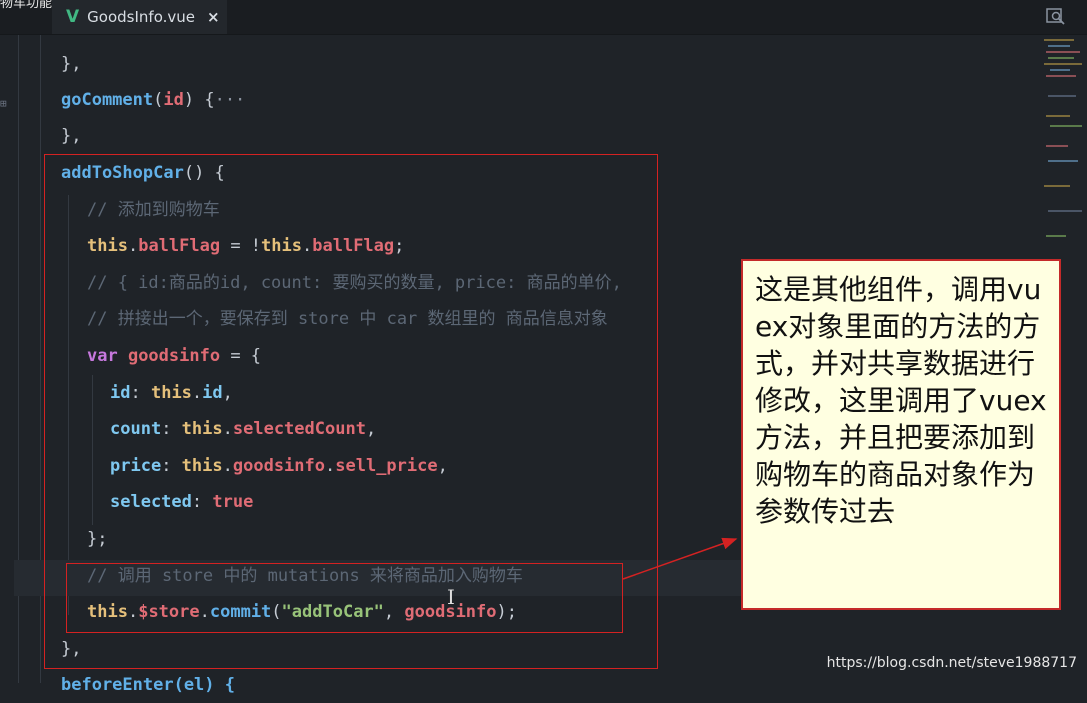 This screenshot has height=703, width=1087. I want to click on tab-label: GoodsInfo.vue, so click(141, 17).